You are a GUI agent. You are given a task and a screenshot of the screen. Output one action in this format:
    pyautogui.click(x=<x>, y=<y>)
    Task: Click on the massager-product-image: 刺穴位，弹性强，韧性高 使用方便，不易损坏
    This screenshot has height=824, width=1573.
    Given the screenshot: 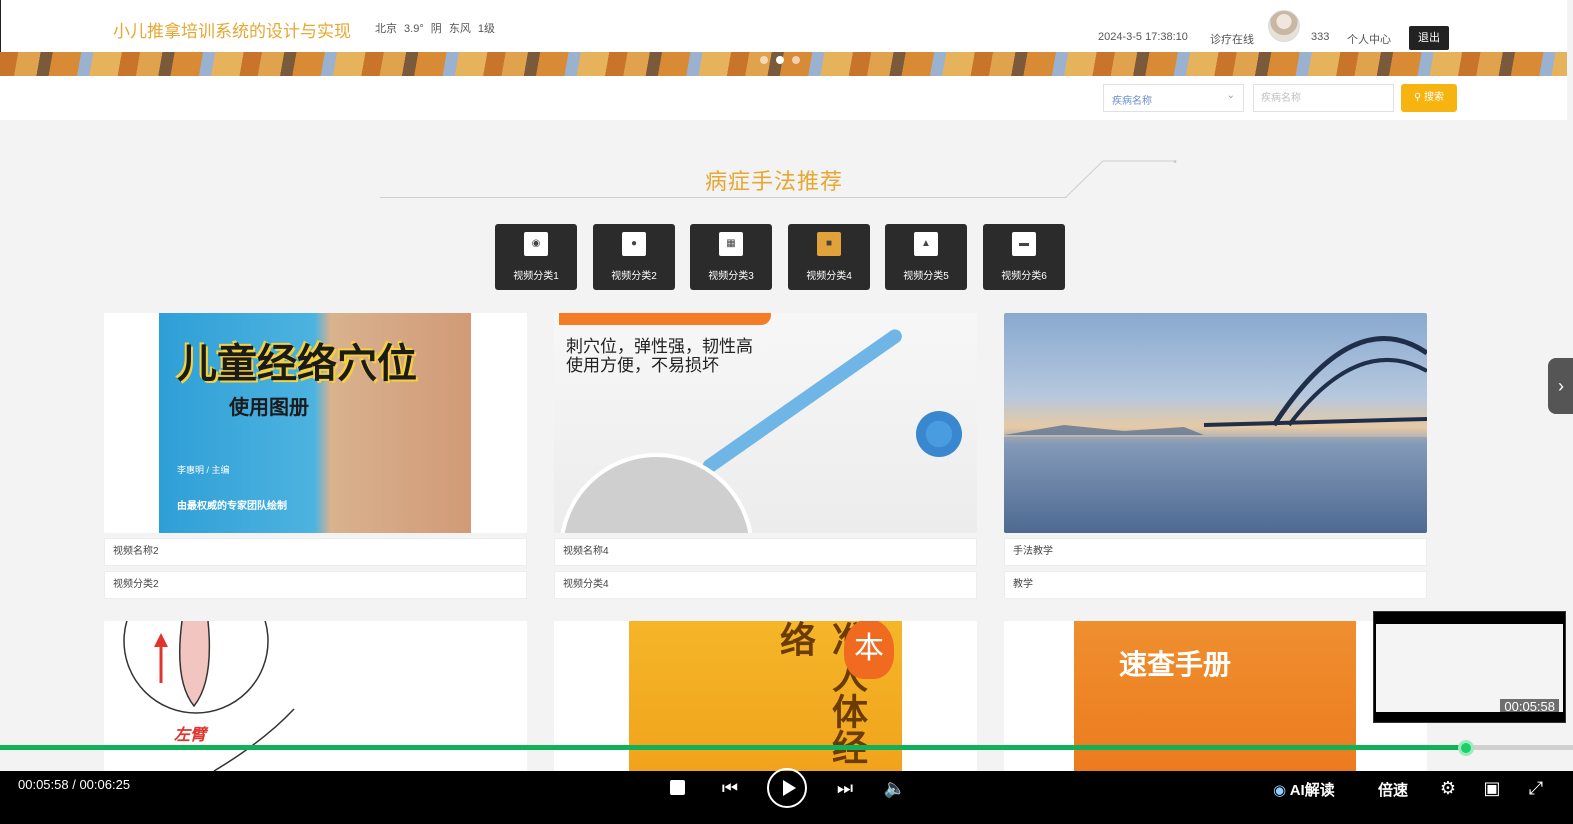 What is the action you would take?
    pyautogui.click(x=765, y=423)
    